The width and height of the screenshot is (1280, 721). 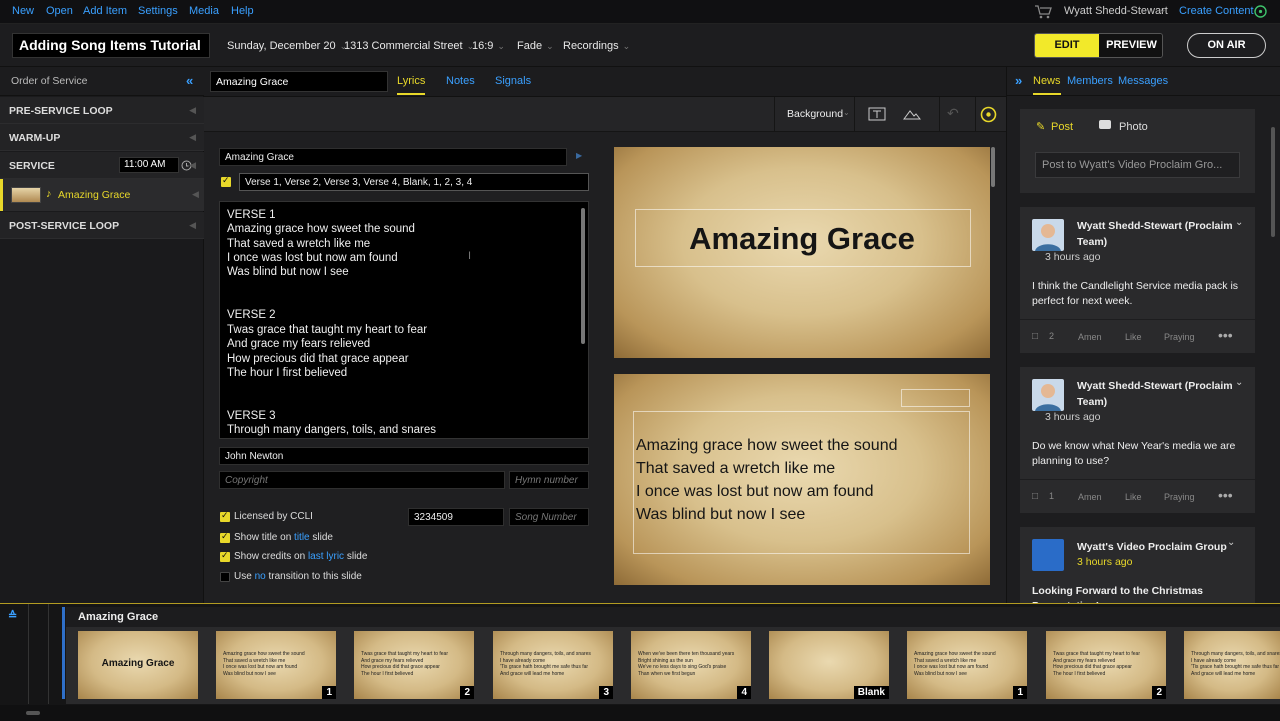 I want to click on collapse-right-icon: », so click(x=1018, y=80).